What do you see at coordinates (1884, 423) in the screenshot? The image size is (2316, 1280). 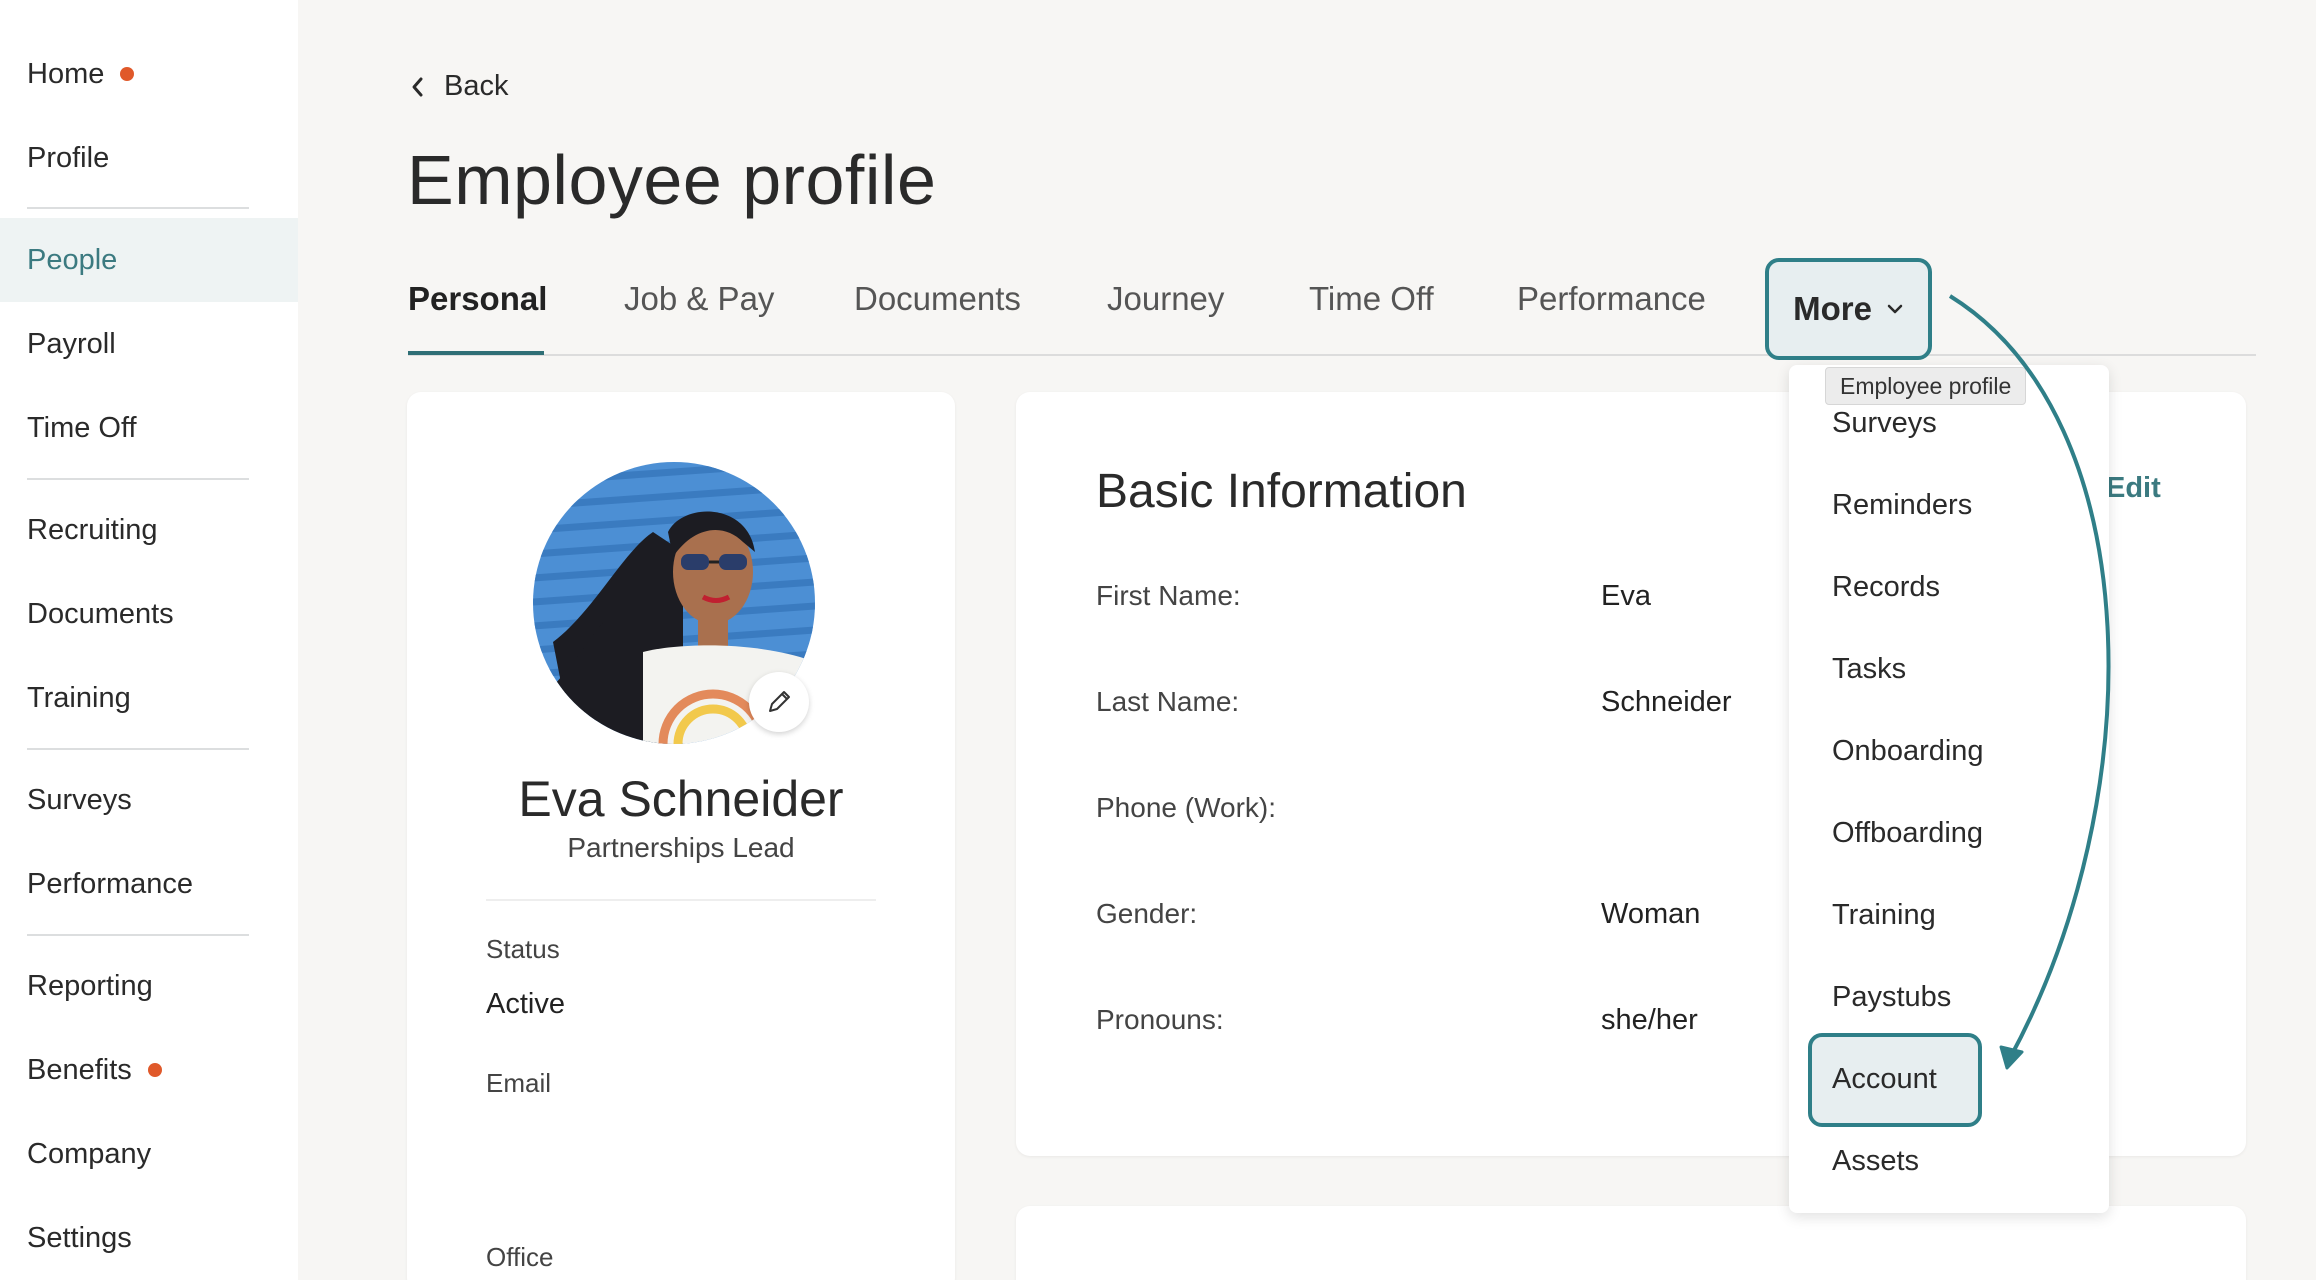 I see `menu-item-surveys: Surveys` at bounding box center [1884, 423].